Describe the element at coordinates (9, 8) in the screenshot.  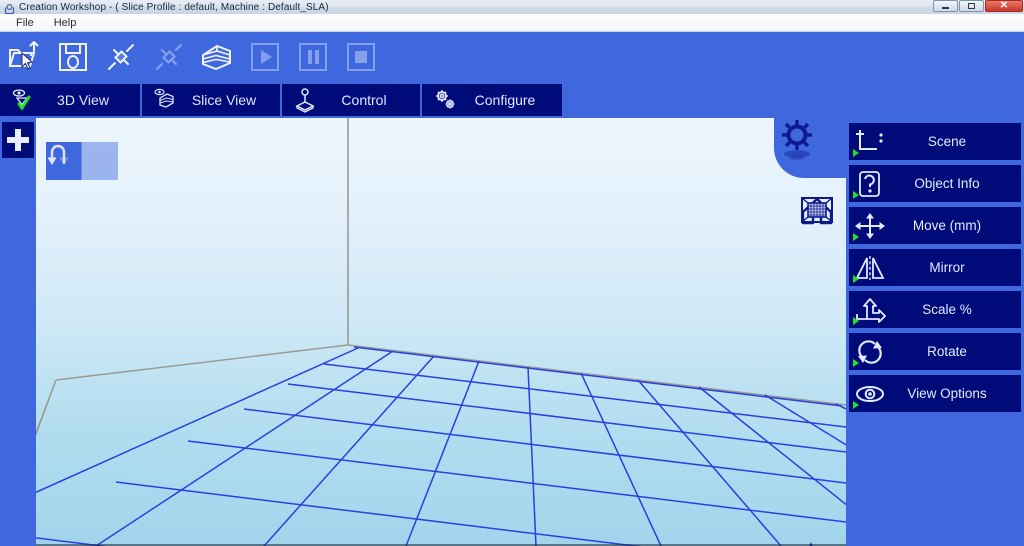
I see `app-logo-icon` at that location.